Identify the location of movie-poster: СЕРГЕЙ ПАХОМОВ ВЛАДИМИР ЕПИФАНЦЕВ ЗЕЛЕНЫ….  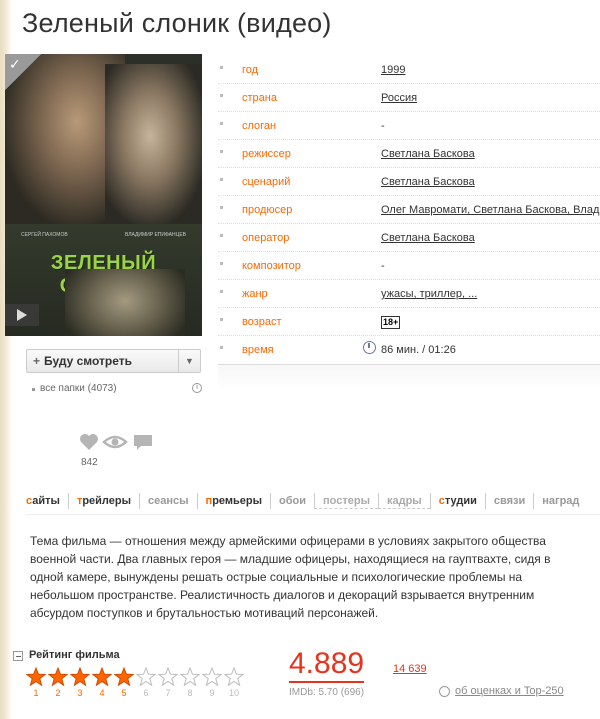
(103, 195).